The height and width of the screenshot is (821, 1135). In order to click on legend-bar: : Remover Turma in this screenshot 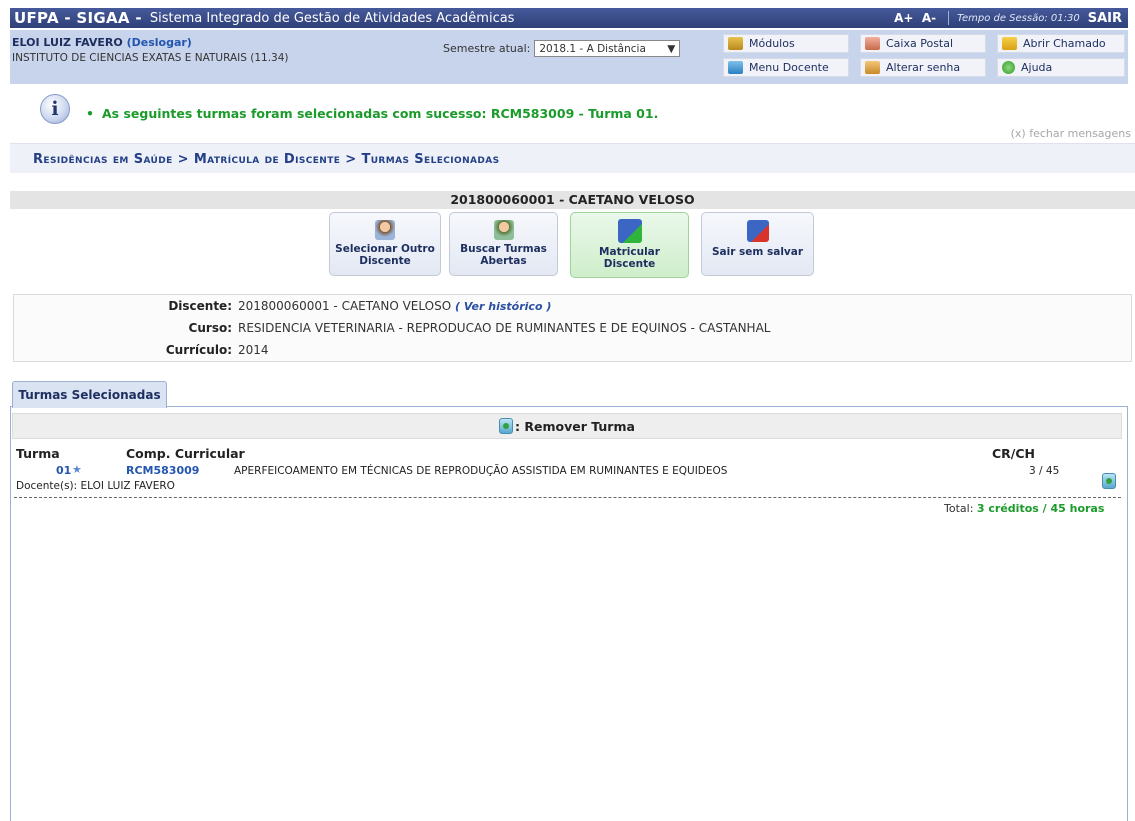, I will do `click(567, 426)`.